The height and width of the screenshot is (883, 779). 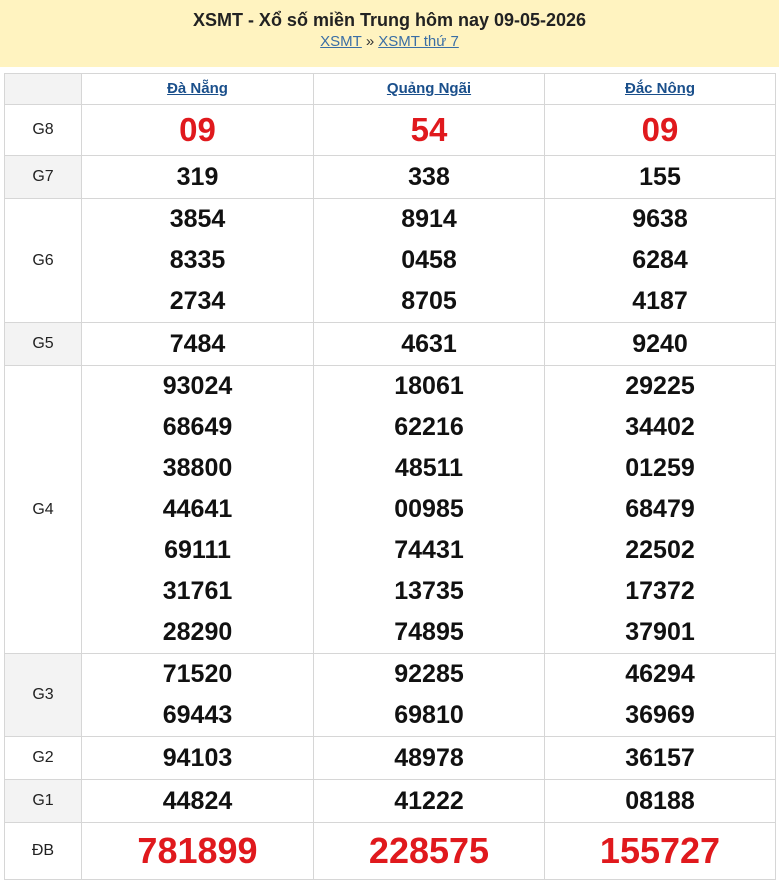 I want to click on prize-row-g3: G3 71520 69443 92285 69810 46294 36969, so click(x=390, y=695).